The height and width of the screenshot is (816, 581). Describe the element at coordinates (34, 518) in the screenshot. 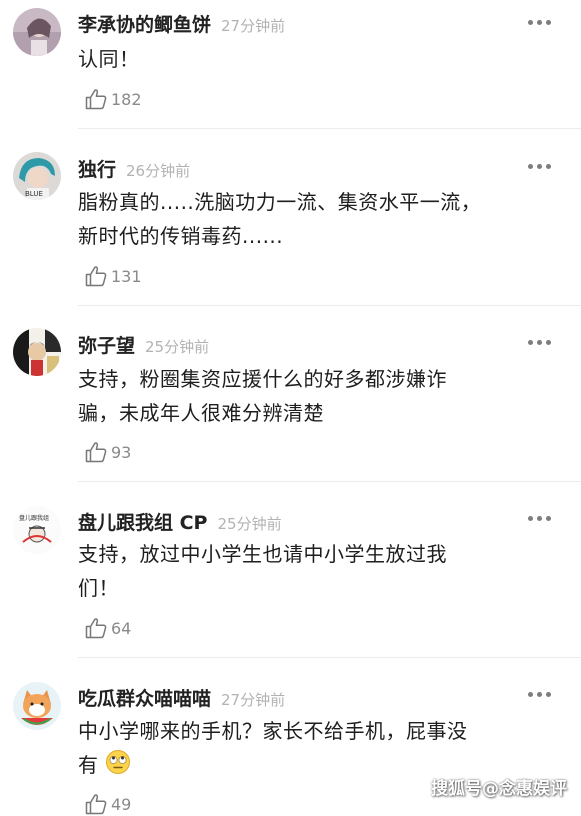

I see `avatar-text: 盘儿跟我组` at that location.